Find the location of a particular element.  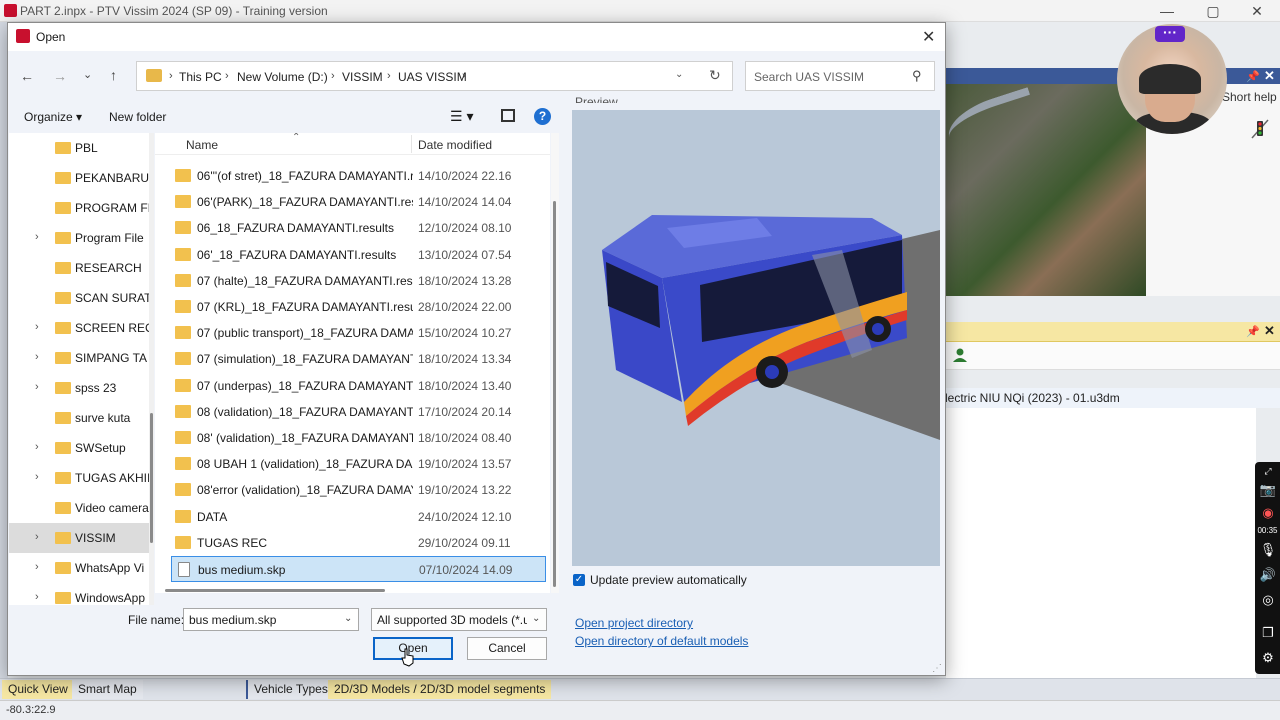

back-arrow-icon: ← is located at coordinates (27, 76).